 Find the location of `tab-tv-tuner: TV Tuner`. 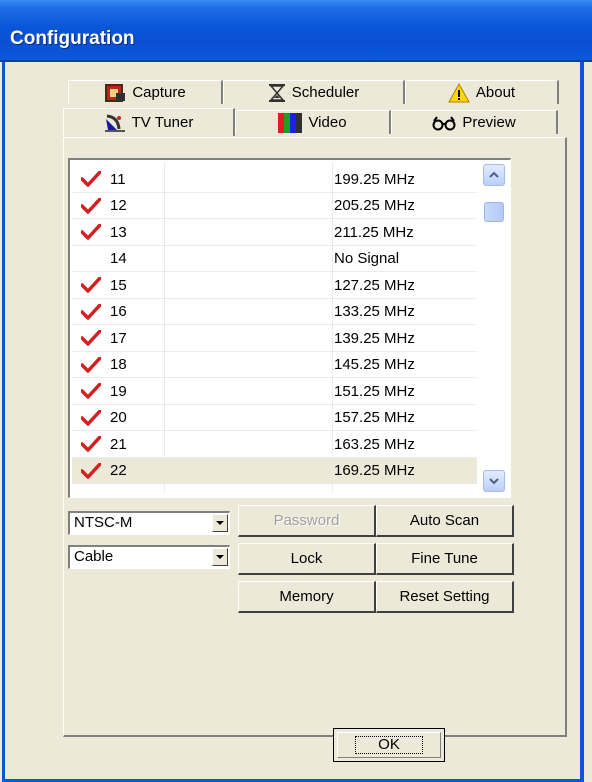

tab-tv-tuner: TV Tuner is located at coordinates (149, 122).